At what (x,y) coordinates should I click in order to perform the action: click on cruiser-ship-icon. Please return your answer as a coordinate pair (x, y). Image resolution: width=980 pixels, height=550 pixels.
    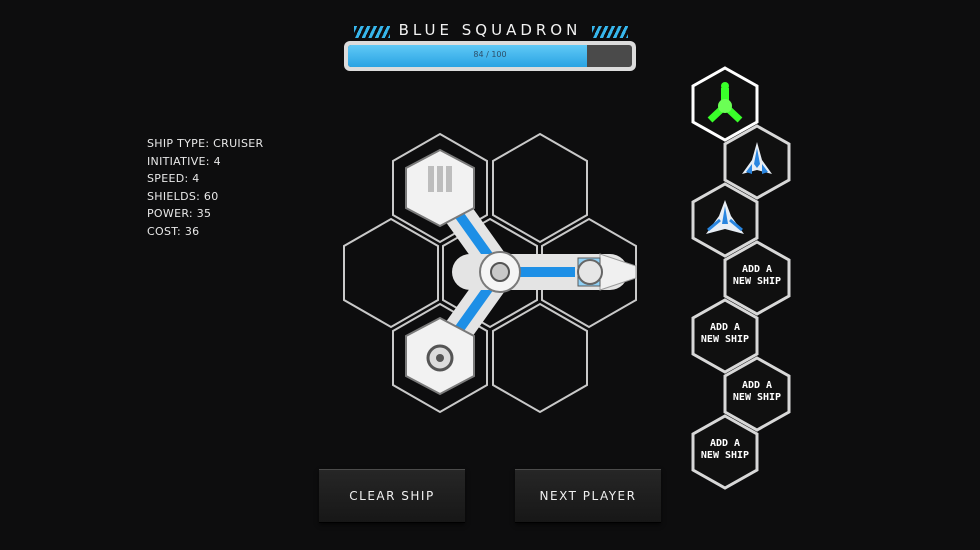
    Looking at the image, I should click on (521, 272).